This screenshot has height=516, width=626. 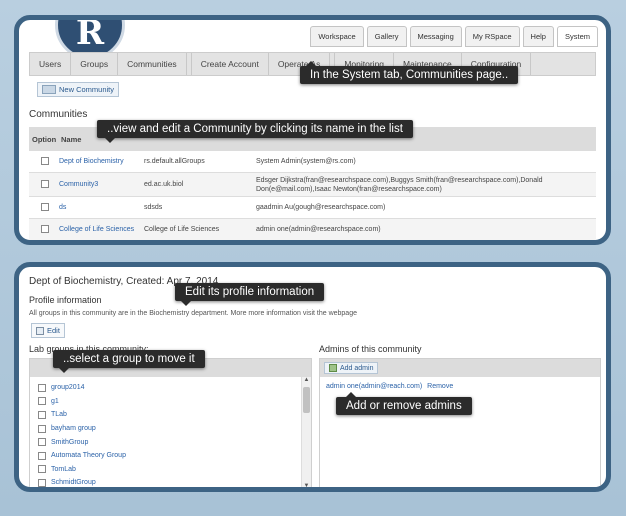 I want to click on tab-workspace: Workspace, so click(x=337, y=36).